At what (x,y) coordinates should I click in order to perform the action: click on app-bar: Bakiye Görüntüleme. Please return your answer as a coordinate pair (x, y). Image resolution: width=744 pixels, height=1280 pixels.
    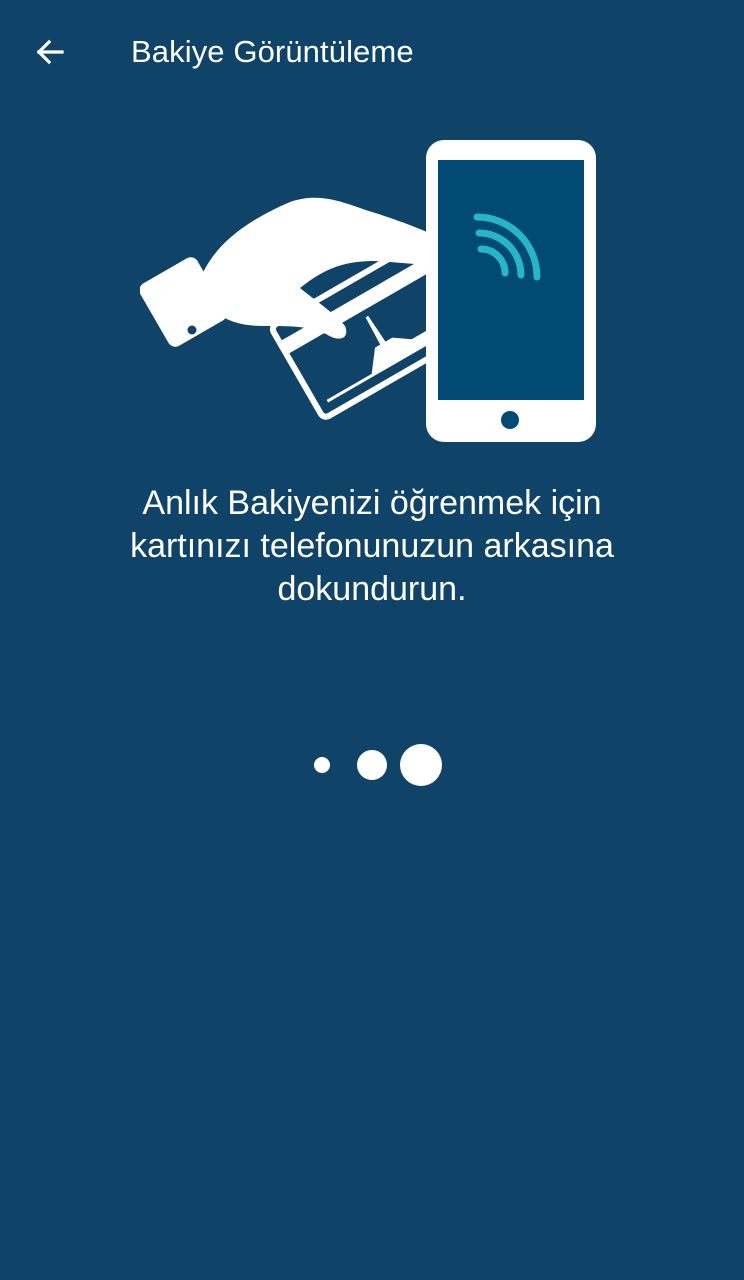
    Looking at the image, I should click on (372, 52).